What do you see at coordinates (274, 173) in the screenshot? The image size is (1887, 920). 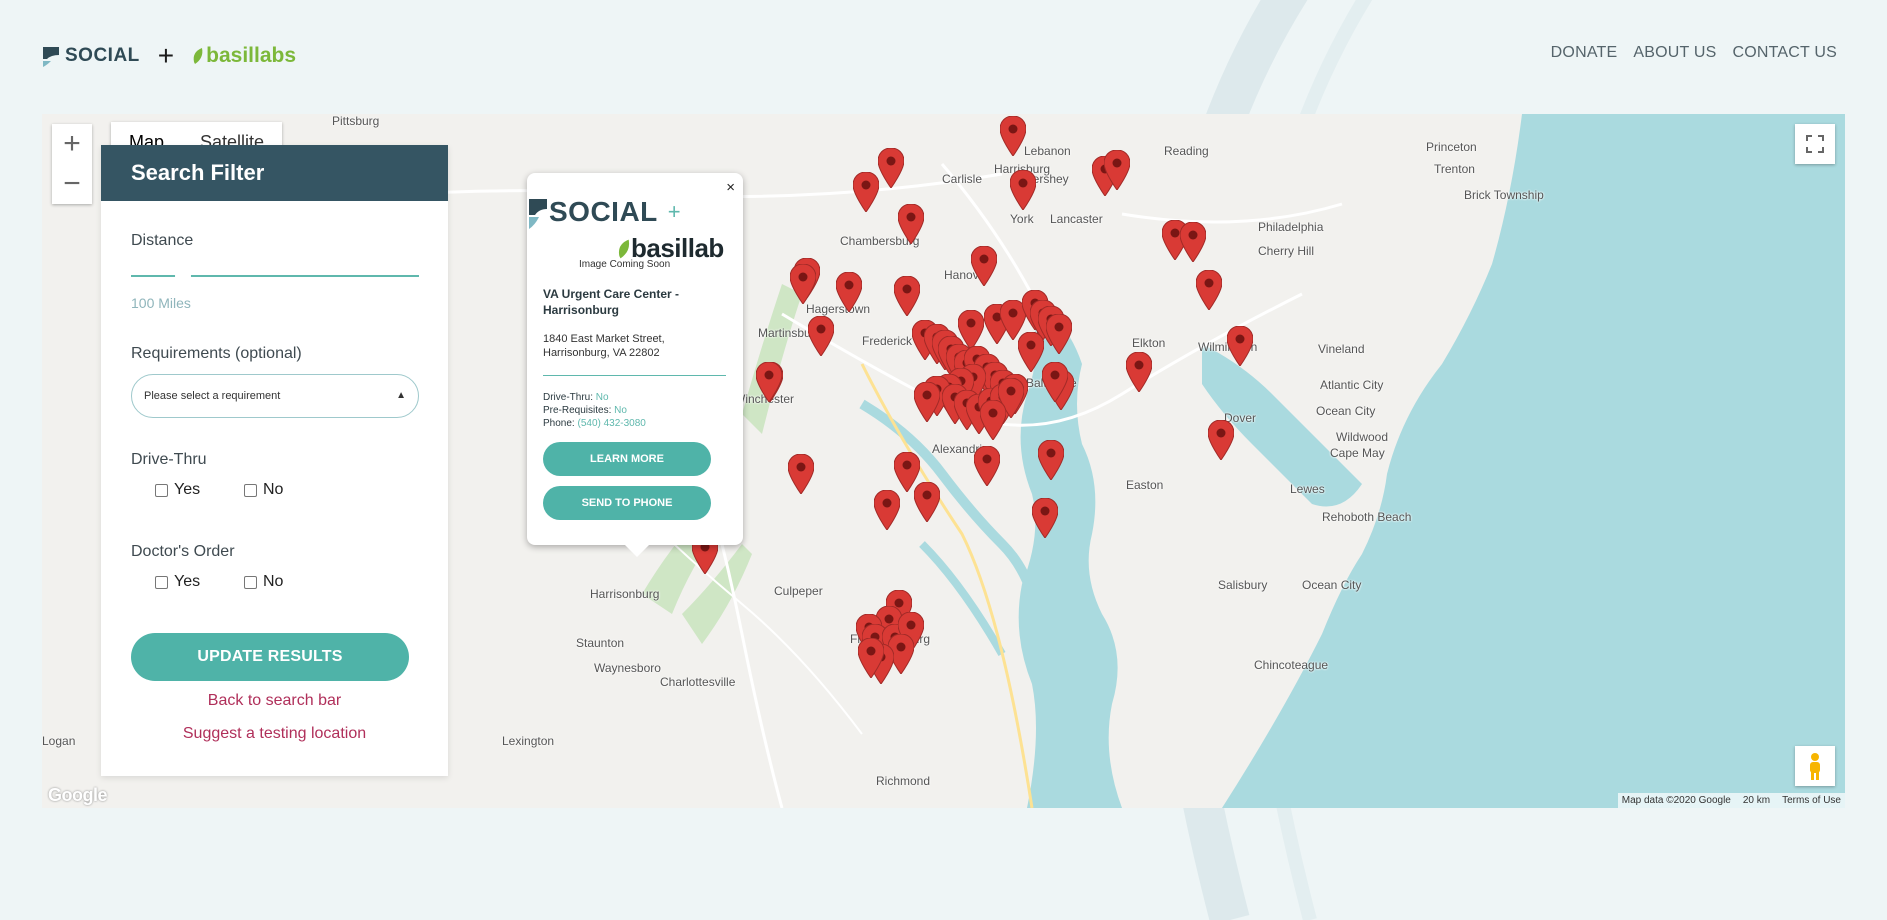 I see `search-filter-title: Search Filter` at bounding box center [274, 173].